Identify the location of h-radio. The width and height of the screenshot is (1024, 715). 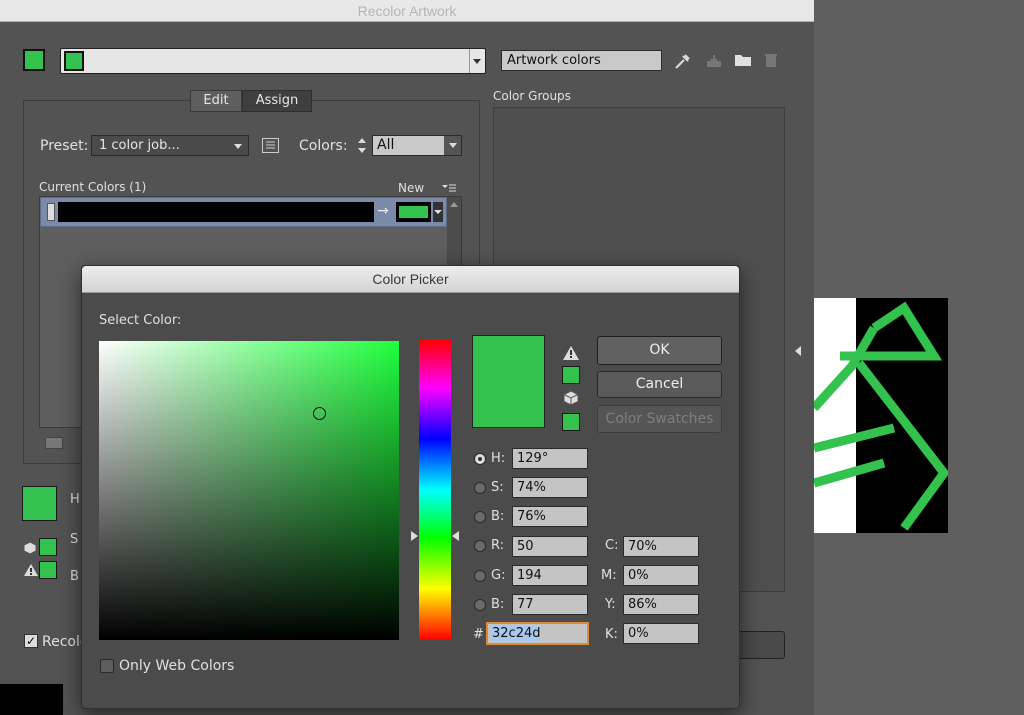
(480, 459).